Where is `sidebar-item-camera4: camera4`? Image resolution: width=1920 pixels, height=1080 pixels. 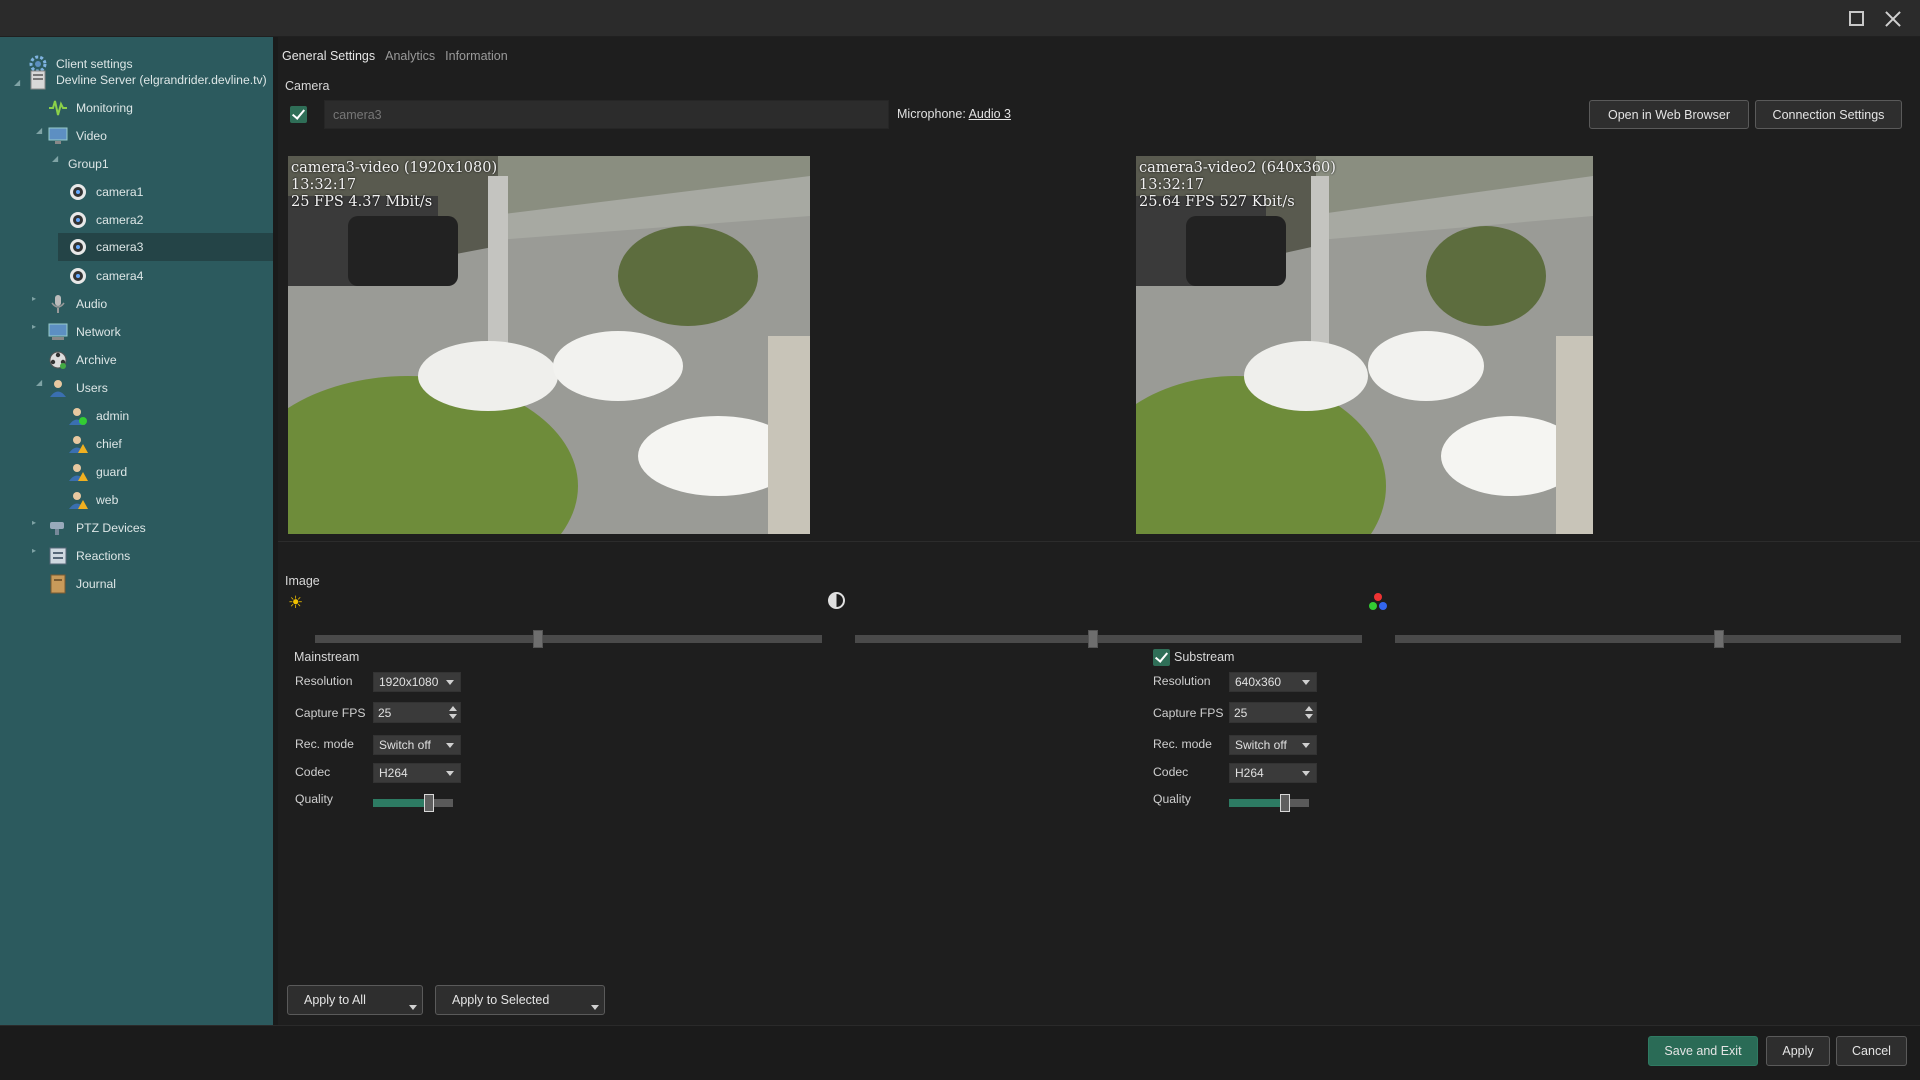 sidebar-item-camera4: camera4 is located at coordinates (105, 276).